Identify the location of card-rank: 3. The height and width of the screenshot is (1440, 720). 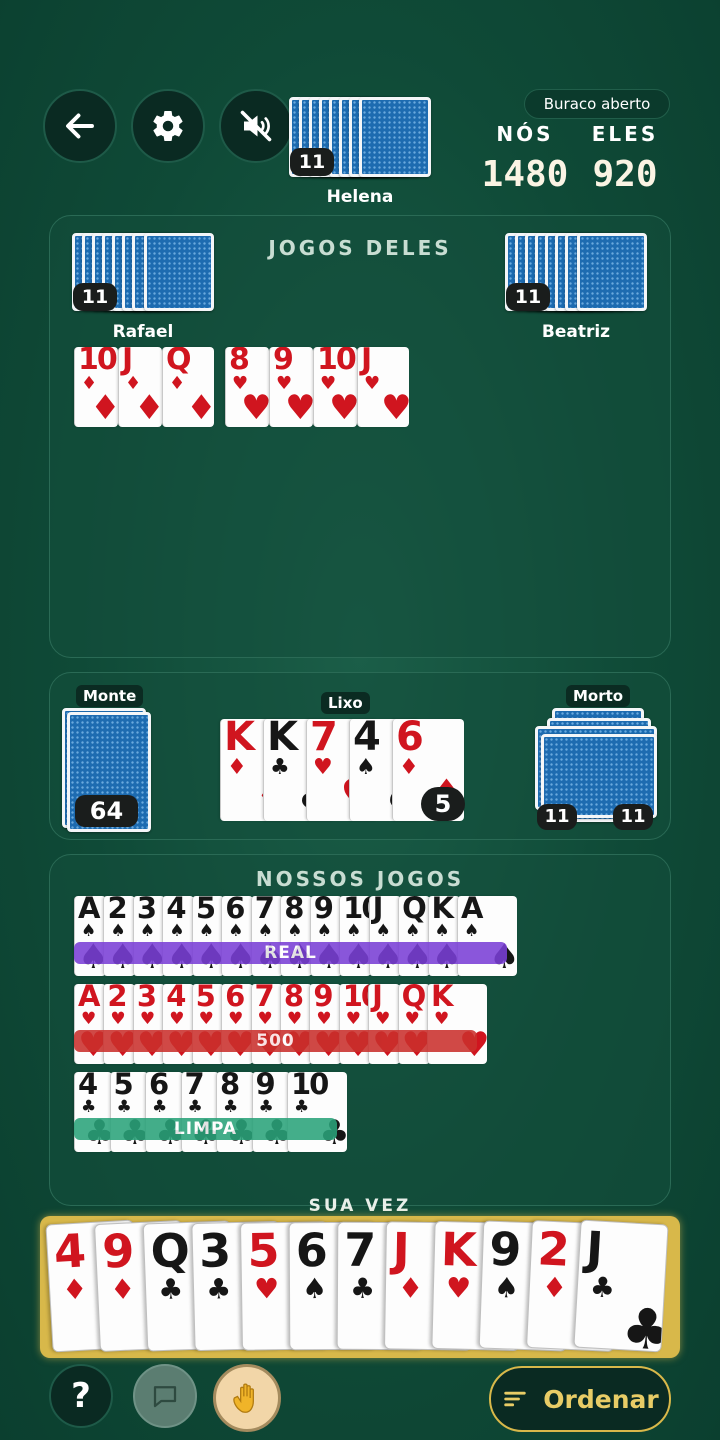
(146, 998).